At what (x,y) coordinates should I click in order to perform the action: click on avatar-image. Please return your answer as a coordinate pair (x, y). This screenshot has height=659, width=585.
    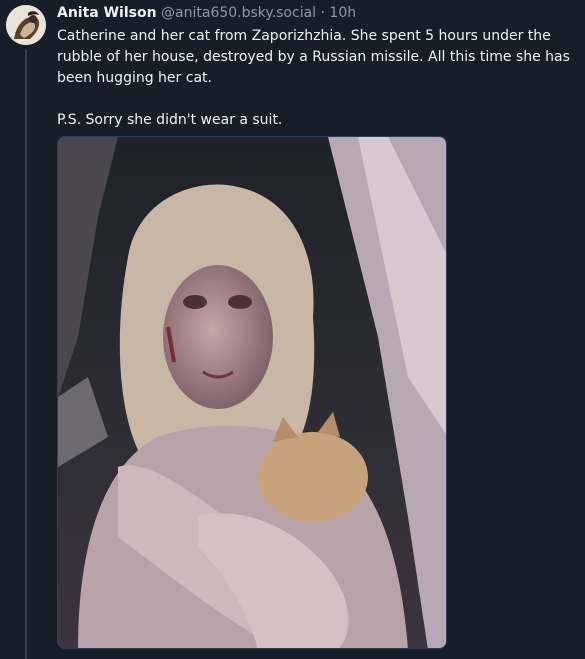
    Looking at the image, I should click on (26, 25).